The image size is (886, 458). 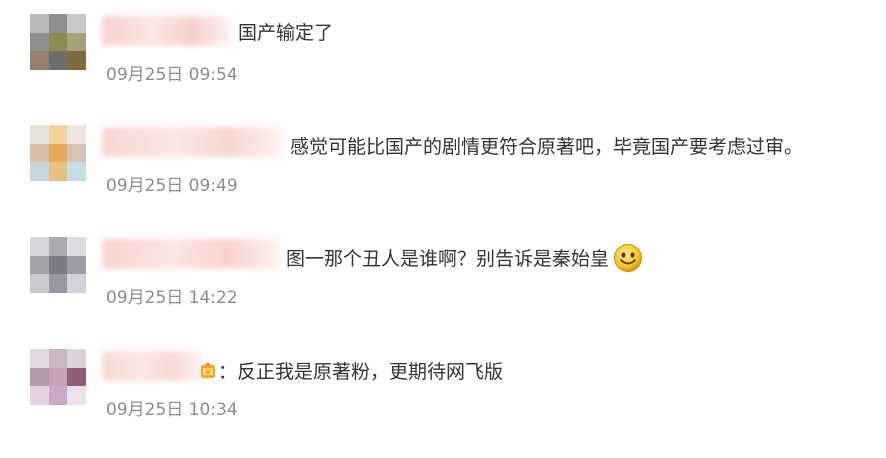 What do you see at coordinates (208, 371) in the screenshot?
I see `vip-badge-icon: V` at bounding box center [208, 371].